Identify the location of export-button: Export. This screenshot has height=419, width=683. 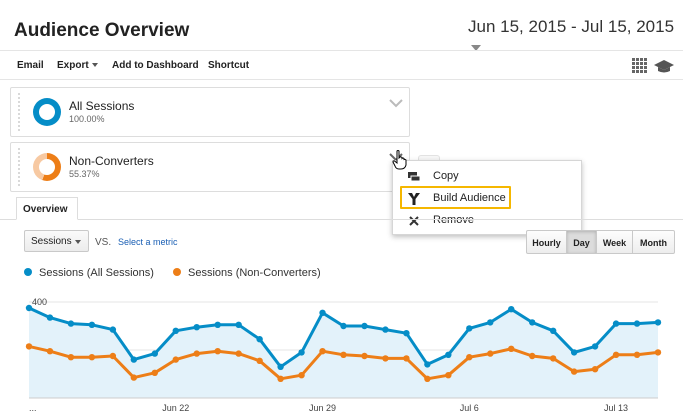
(77, 65).